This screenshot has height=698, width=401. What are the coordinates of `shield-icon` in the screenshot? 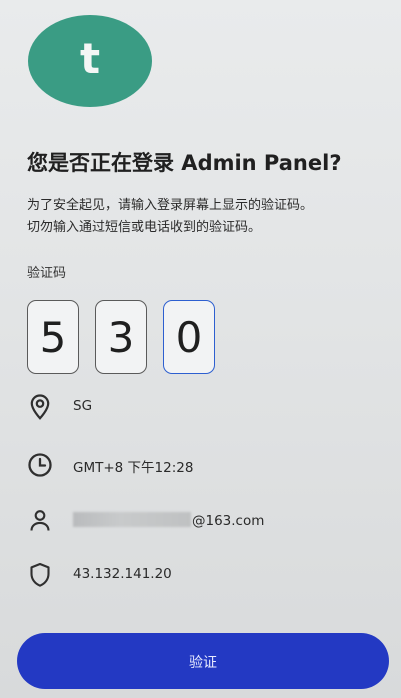 It's located at (40, 575).